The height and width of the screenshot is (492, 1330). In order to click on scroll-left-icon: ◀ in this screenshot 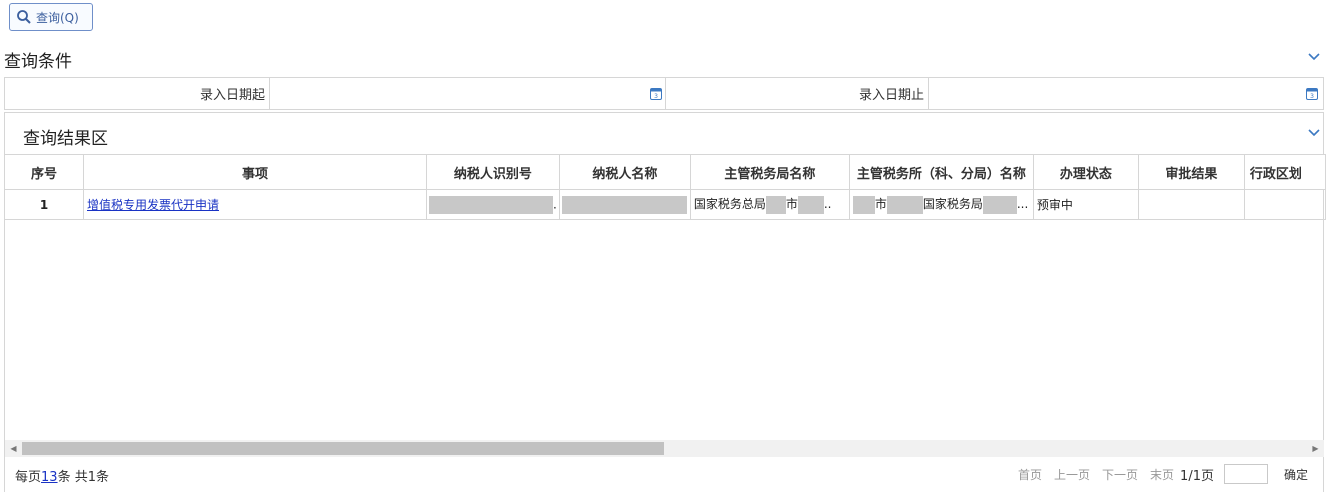, I will do `click(13, 448)`.